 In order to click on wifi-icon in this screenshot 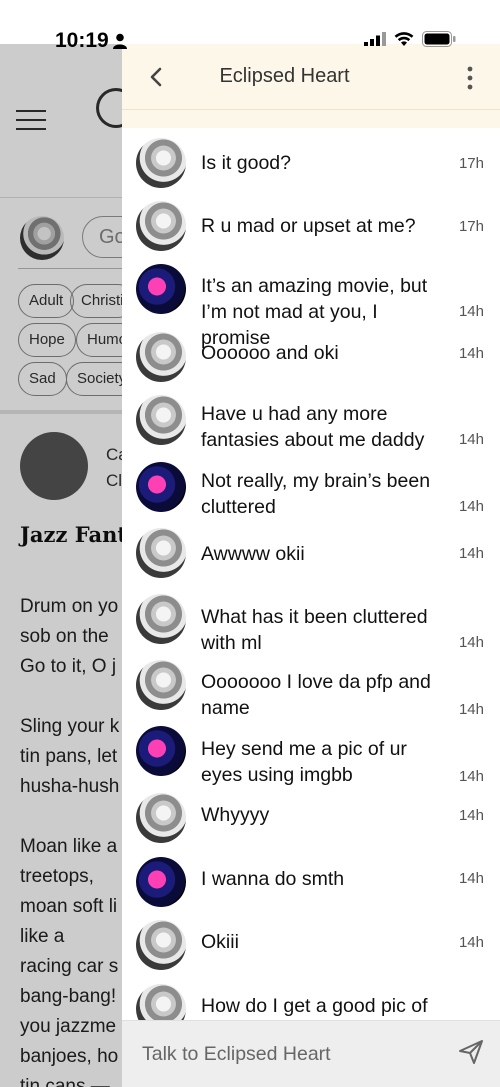, I will do `click(404, 38)`.